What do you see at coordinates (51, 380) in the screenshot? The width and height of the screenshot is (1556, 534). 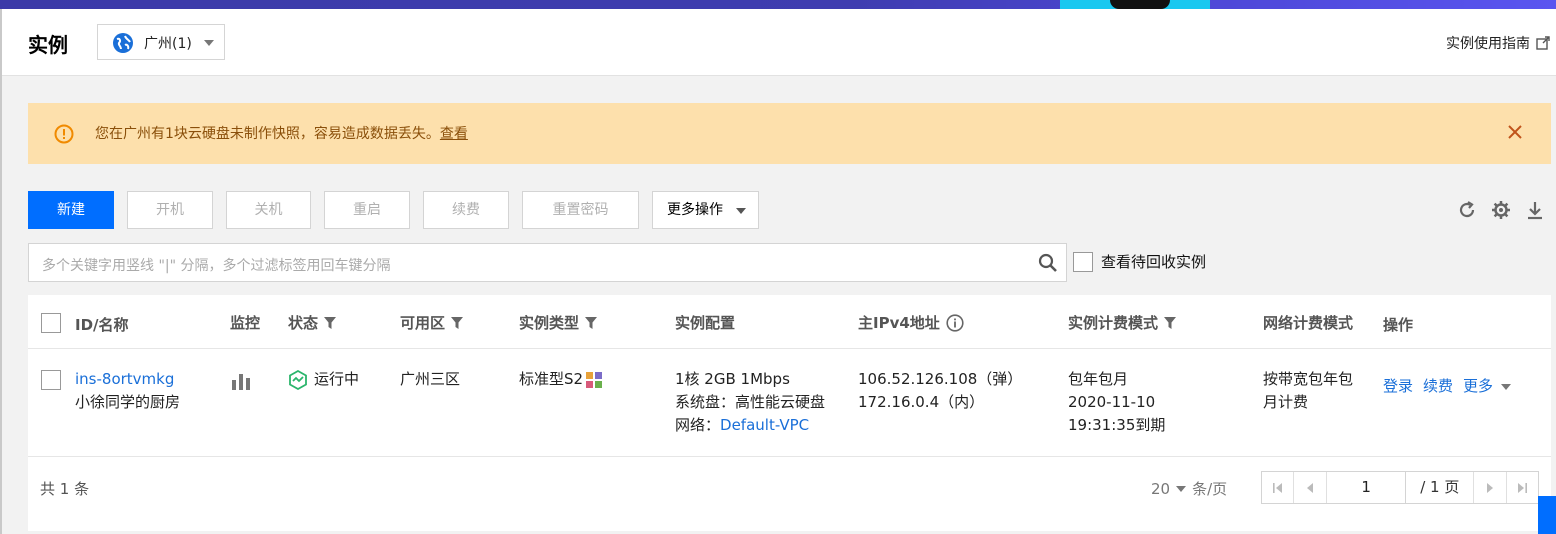 I see `row-checkbox` at bounding box center [51, 380].